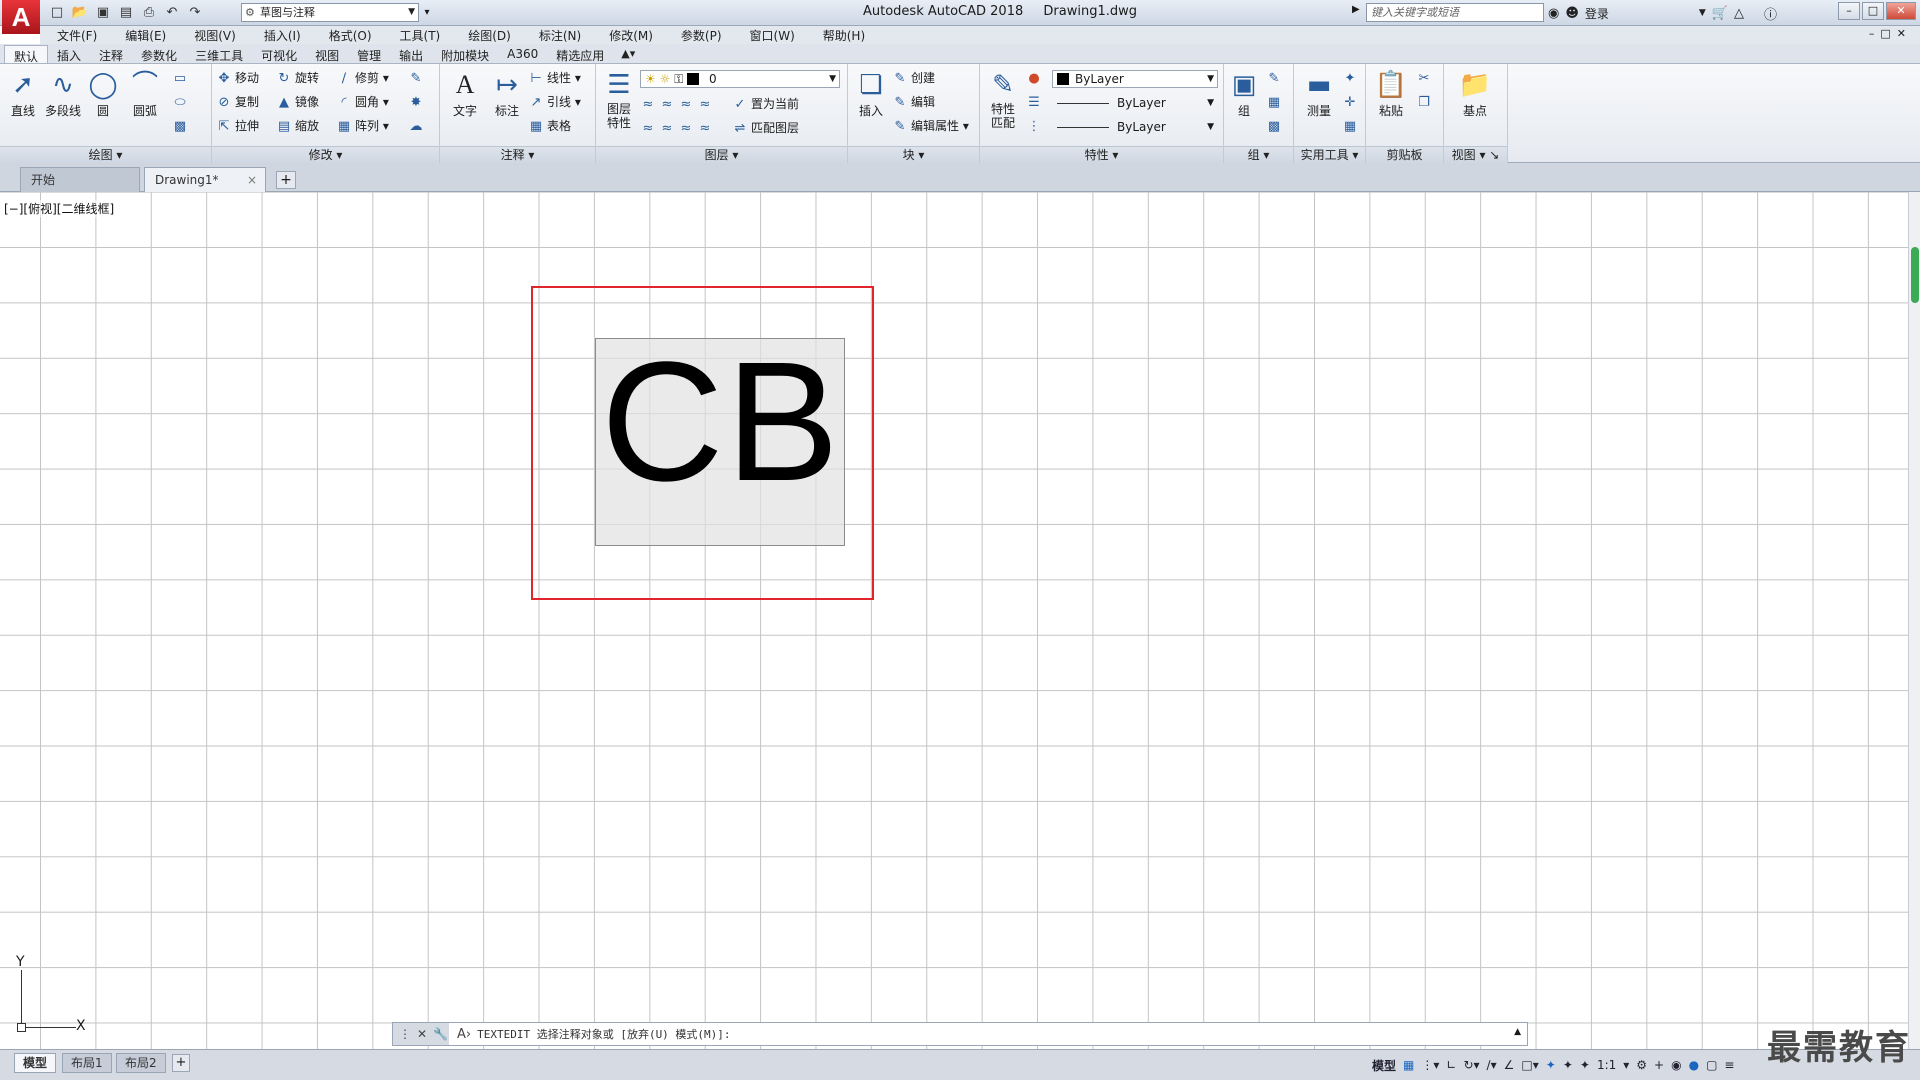 The image size is (1920, 1080). I want to click on calculator-button: ▦, so click(1351, 126).